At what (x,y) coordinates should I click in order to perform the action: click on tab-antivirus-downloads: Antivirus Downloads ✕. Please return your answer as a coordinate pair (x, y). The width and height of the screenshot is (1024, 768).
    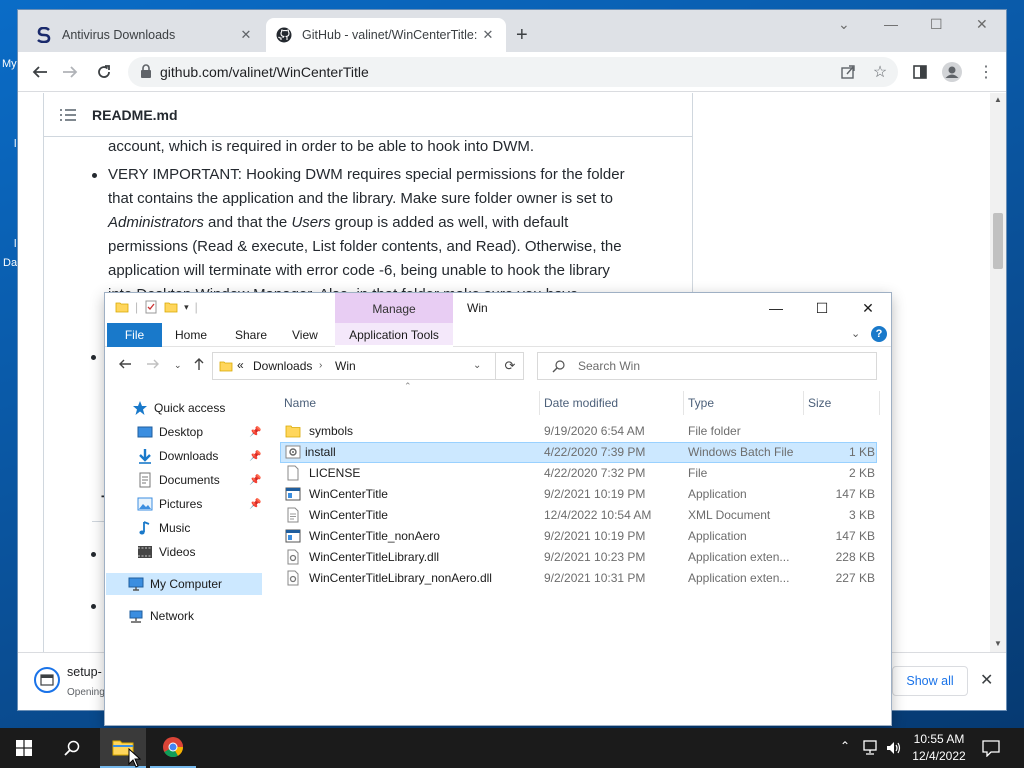
    Looking at the image, I should click on (145, 35).